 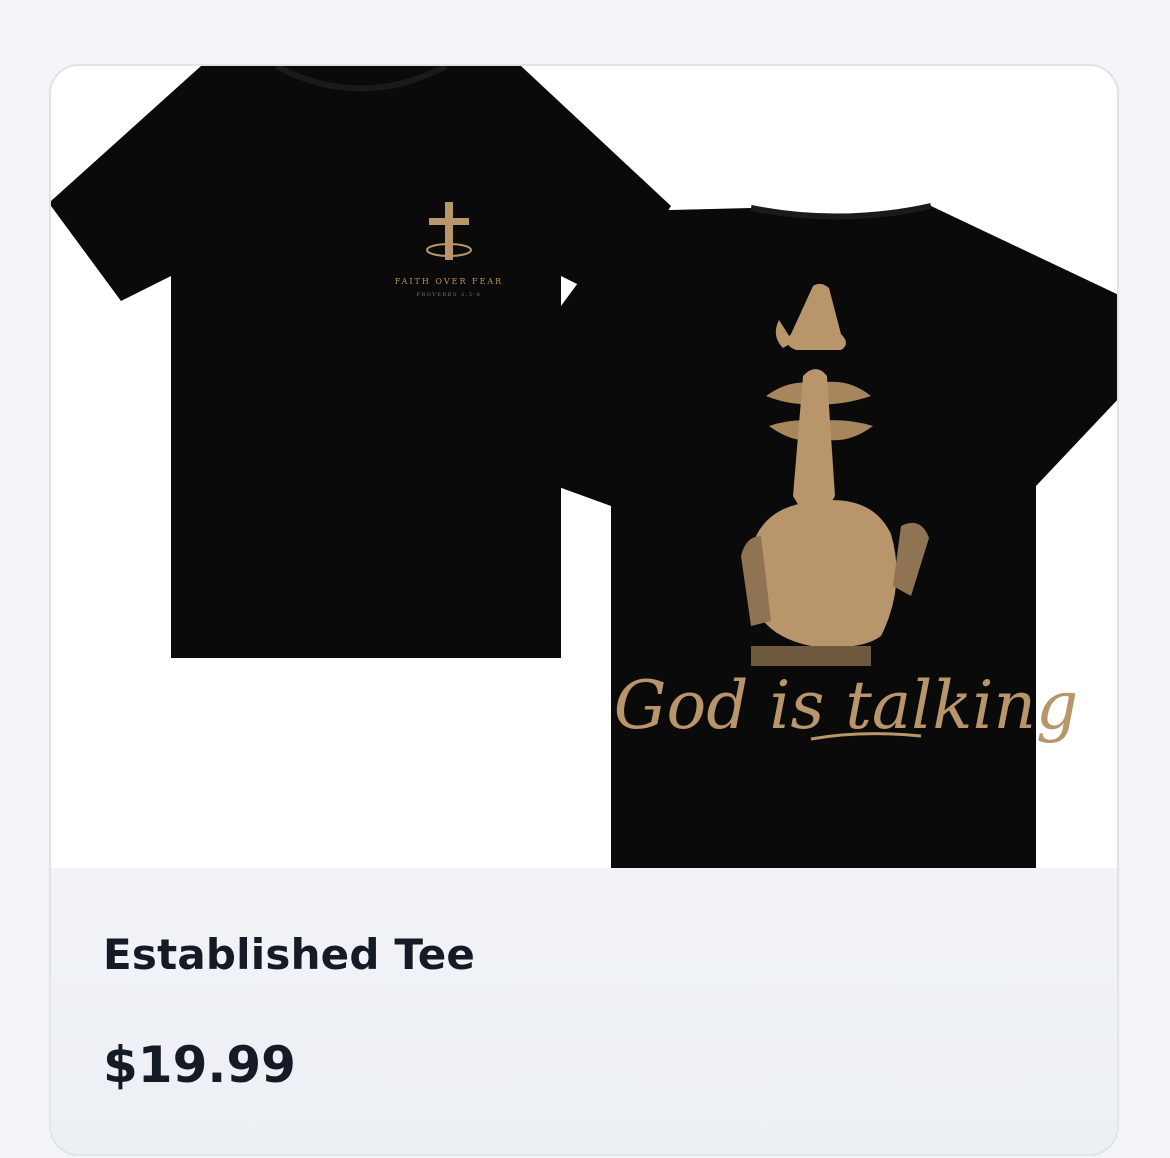 I want to click on front-print-line2: PROVERBS 3:5-6, so click(x=449, y=295).